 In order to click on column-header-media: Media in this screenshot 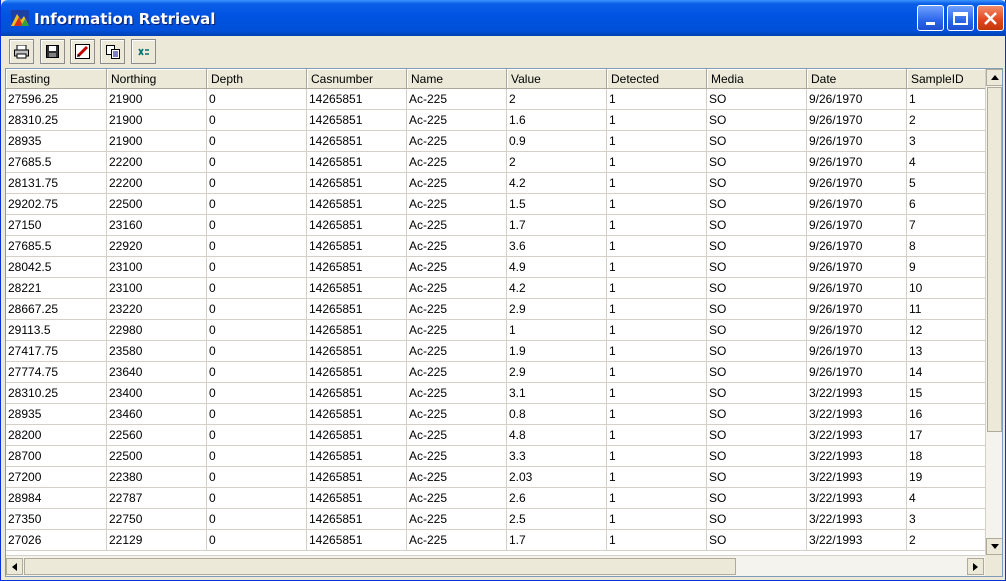, I will do `click(757, 79)`.